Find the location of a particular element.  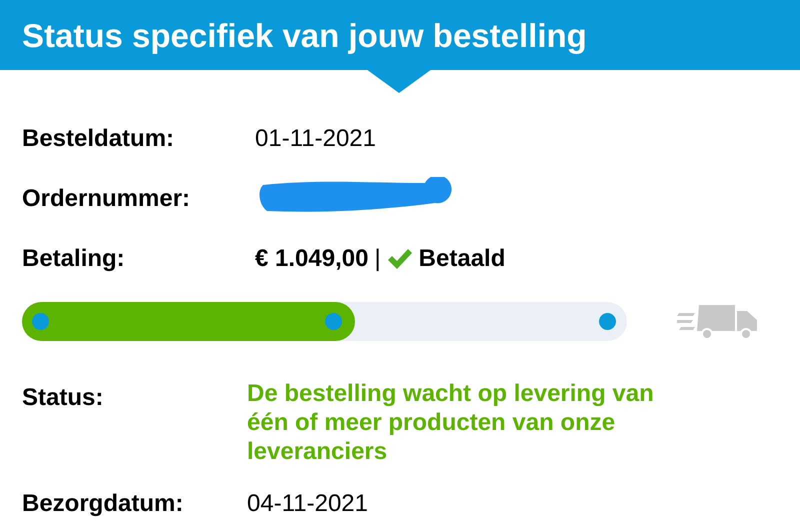

delivery-date: 04-11-2021 is located at coordinates (307, 504).